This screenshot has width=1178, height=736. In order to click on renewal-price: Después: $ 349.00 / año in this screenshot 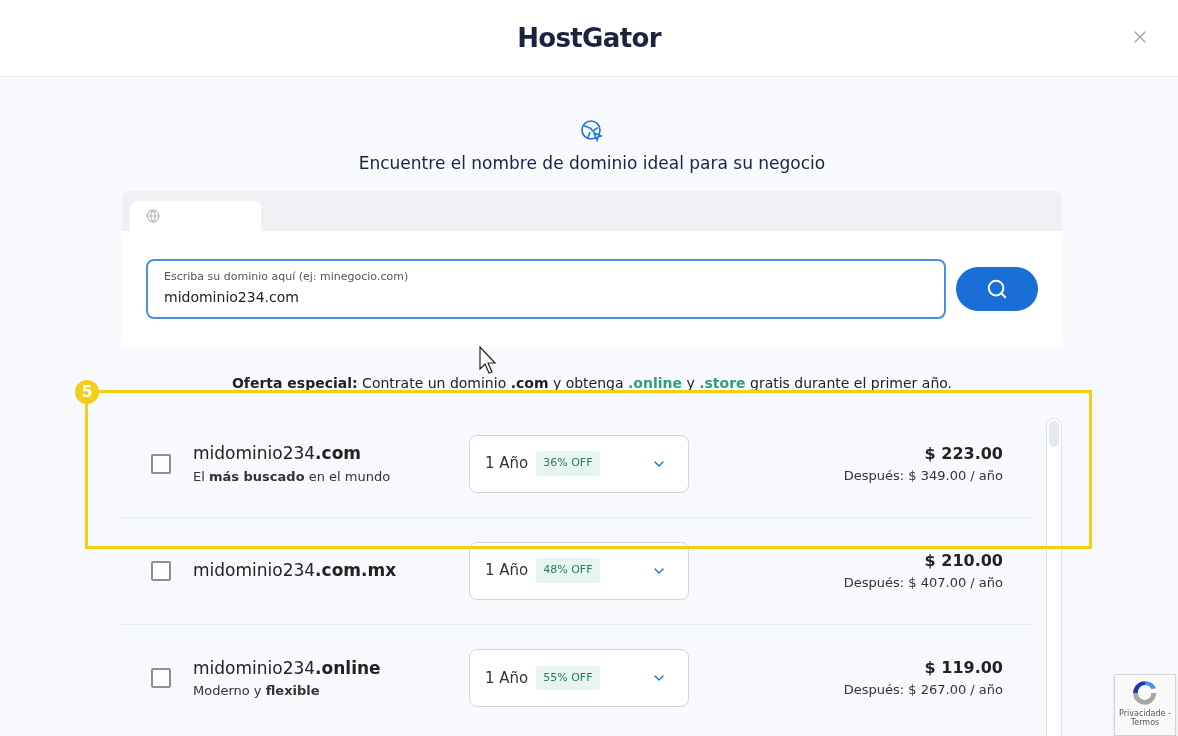, I will do `click(923, 475)`.